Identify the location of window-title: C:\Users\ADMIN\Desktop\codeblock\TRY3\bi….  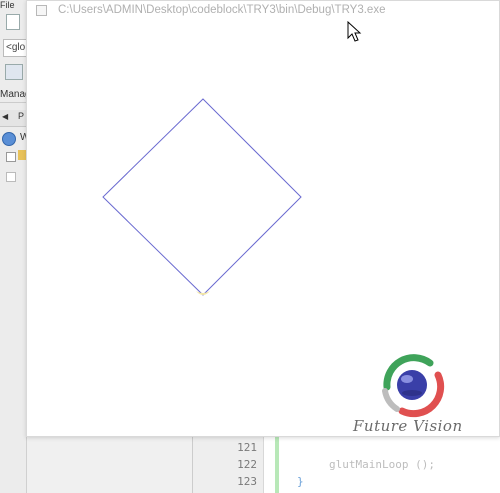
(222, 10).